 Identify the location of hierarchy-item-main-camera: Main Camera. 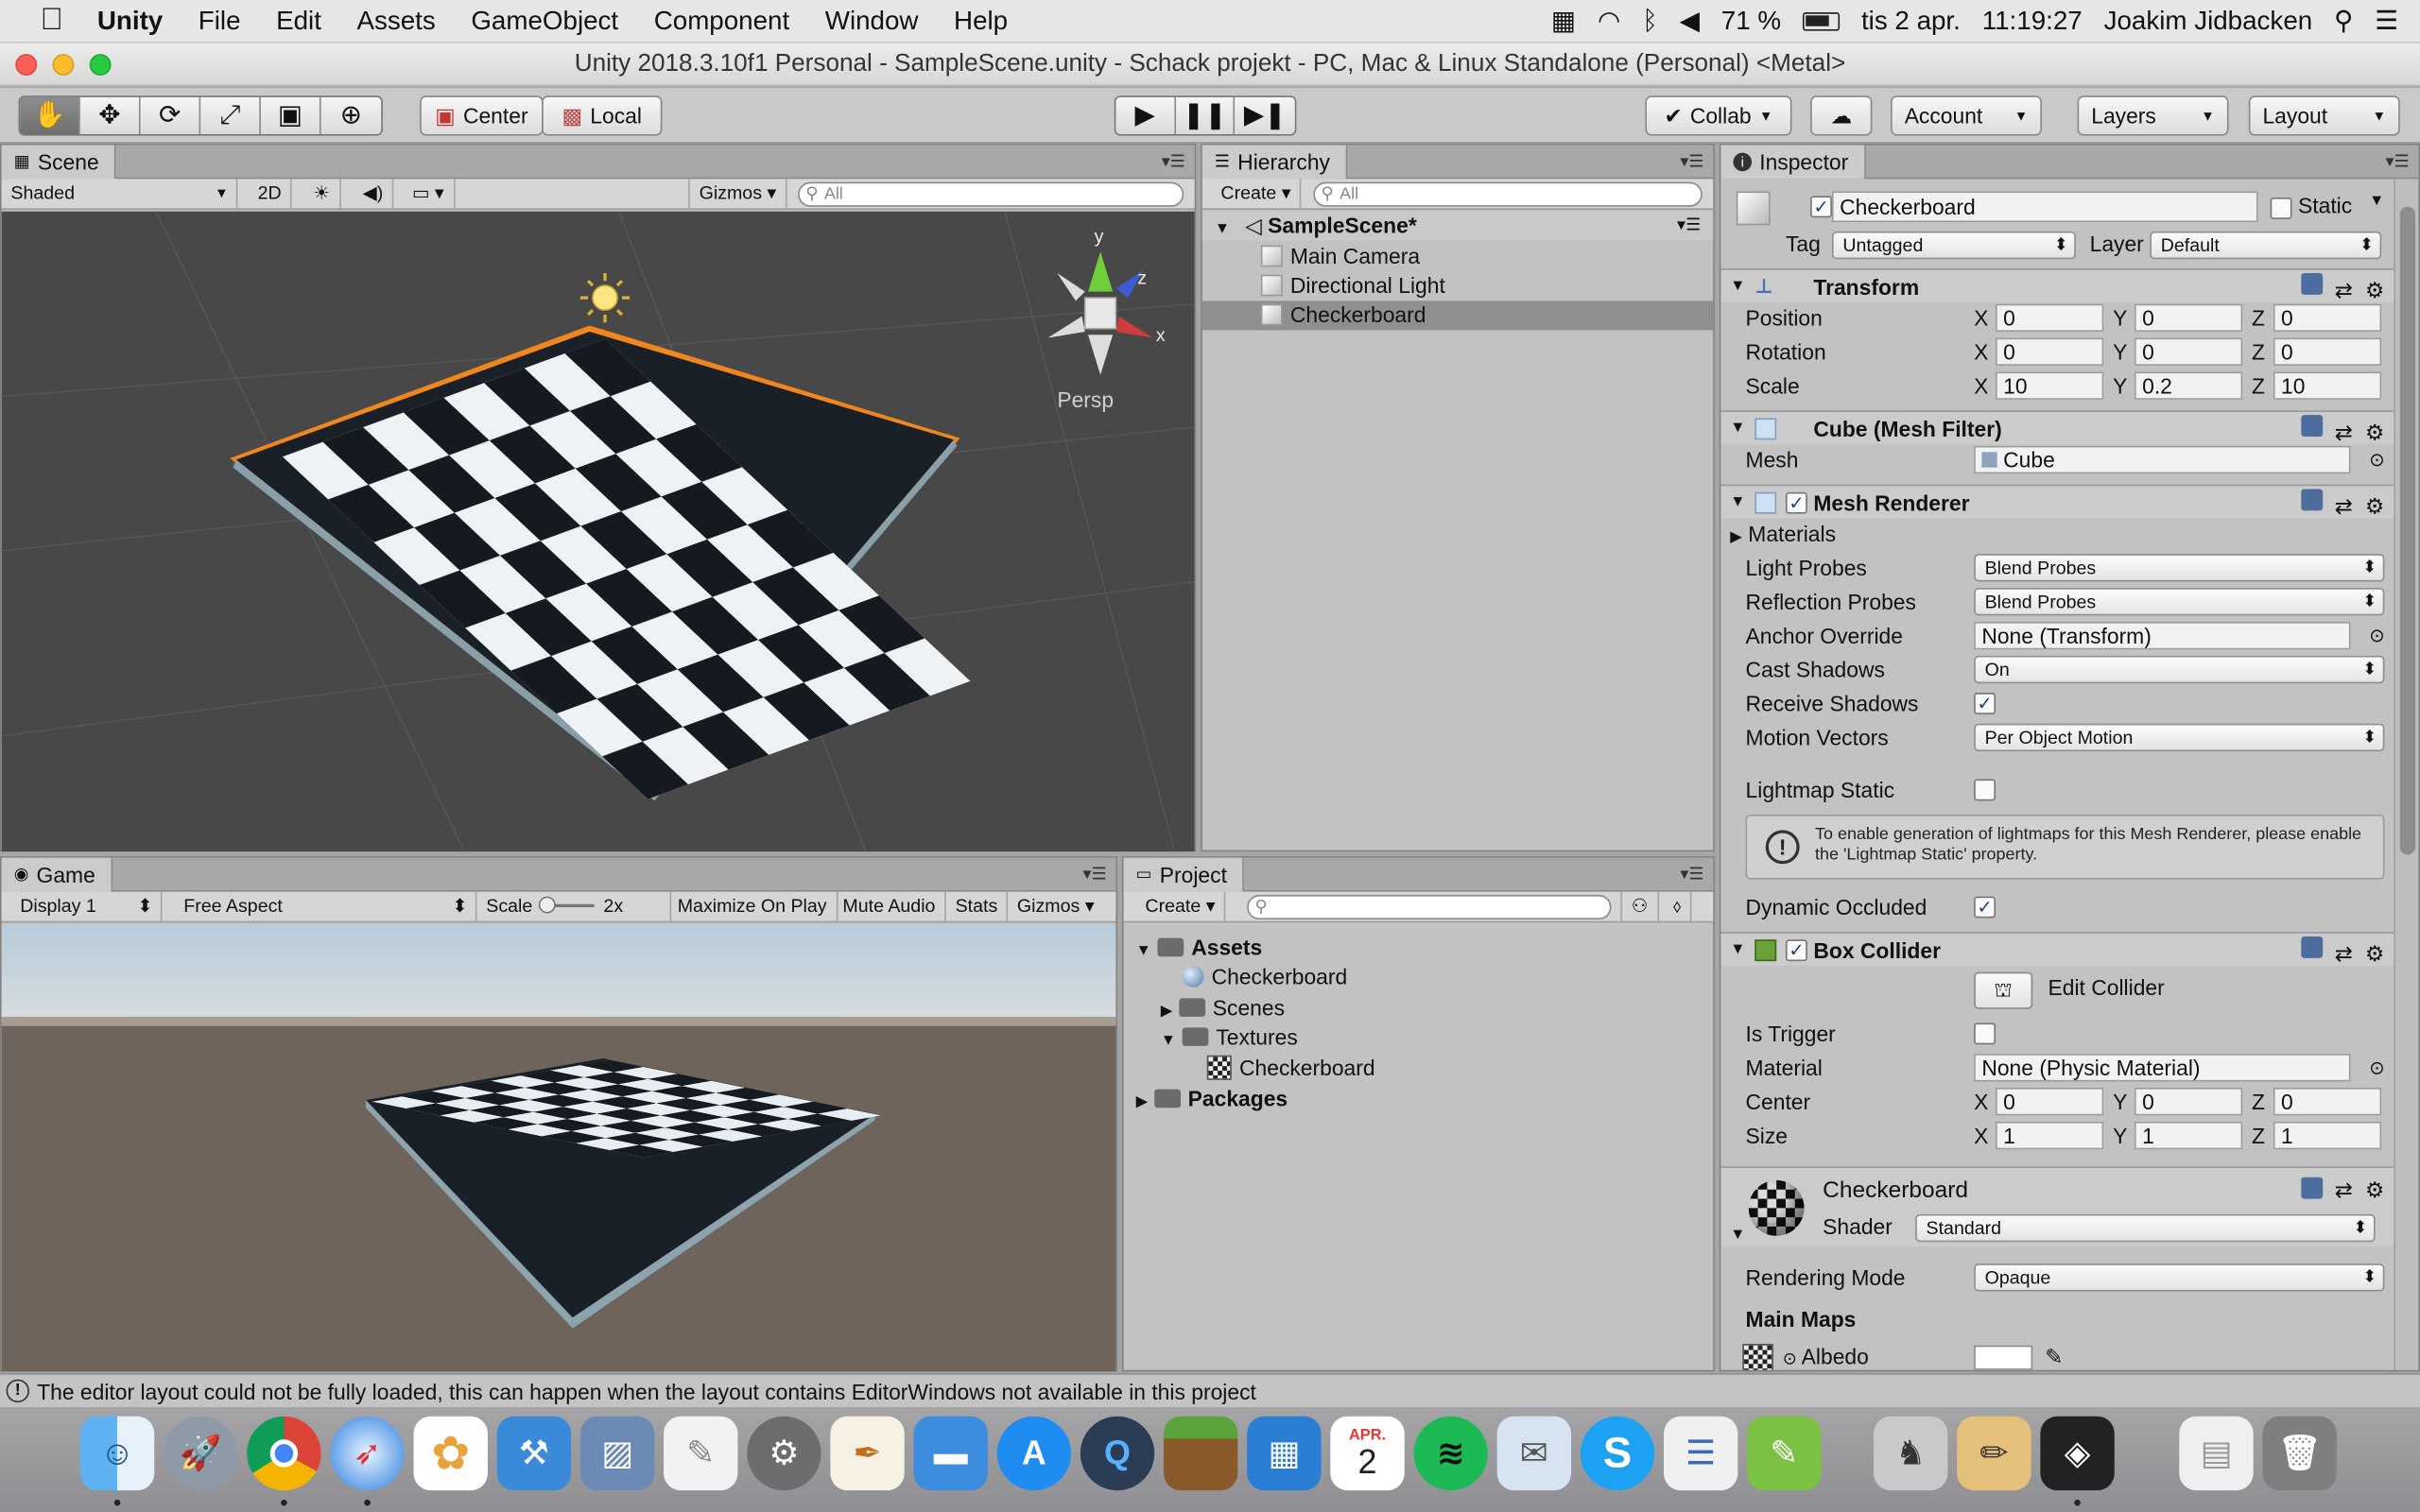
(1457, 256).